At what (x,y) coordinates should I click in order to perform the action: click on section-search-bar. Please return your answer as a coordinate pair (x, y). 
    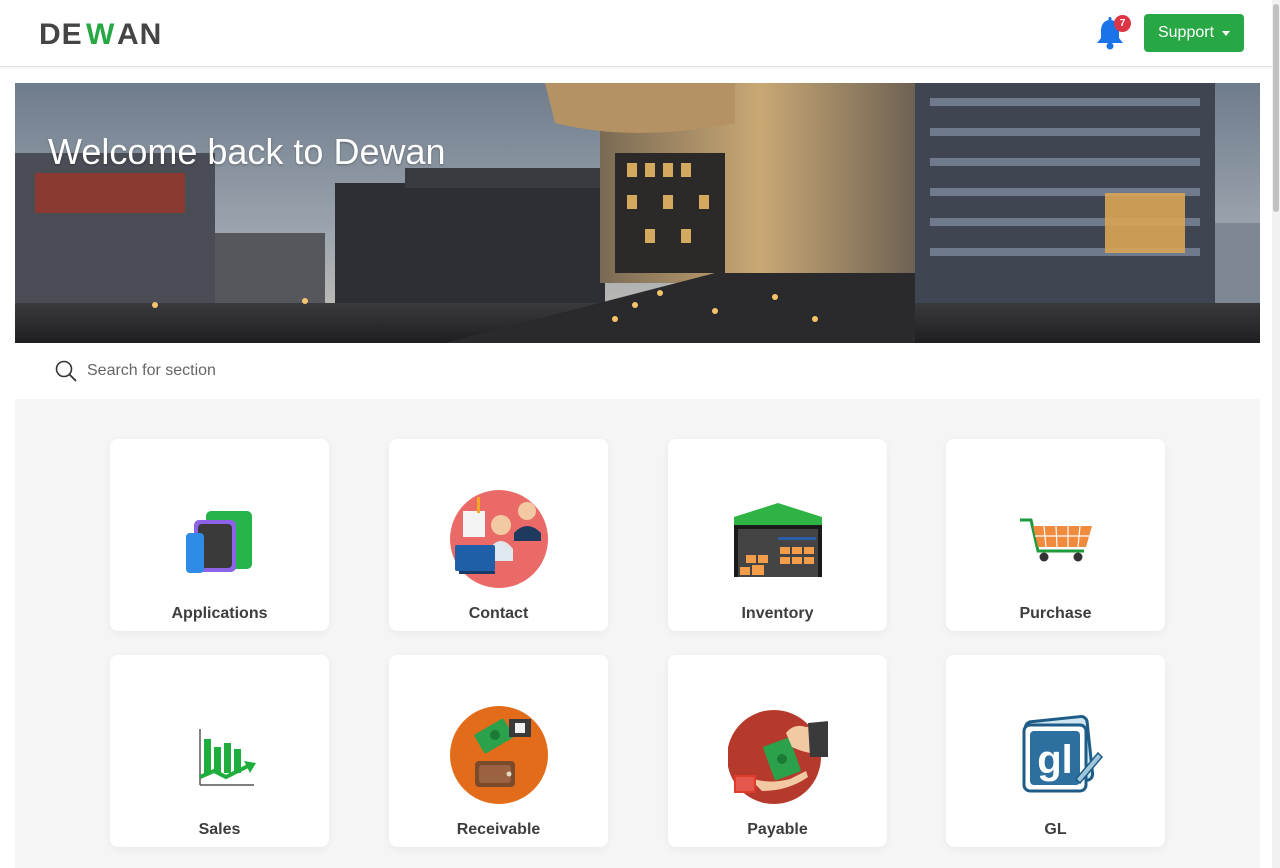
    Looking at the image, I should click on (637, 371).